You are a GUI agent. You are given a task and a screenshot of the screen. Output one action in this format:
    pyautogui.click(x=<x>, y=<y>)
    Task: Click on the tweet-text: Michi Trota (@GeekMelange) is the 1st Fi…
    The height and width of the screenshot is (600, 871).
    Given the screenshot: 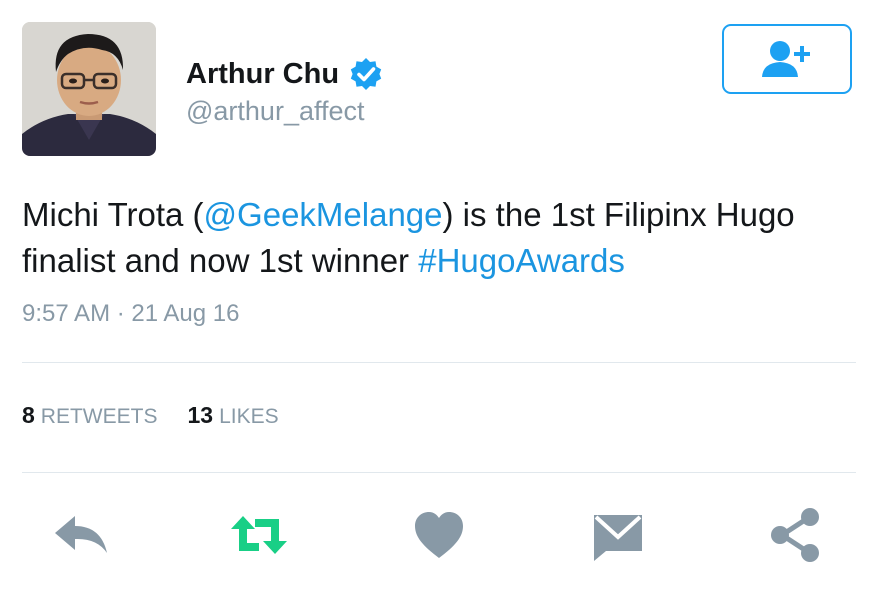 What is the action you would take?
    pyautogui.click(x=437, y=238)
    